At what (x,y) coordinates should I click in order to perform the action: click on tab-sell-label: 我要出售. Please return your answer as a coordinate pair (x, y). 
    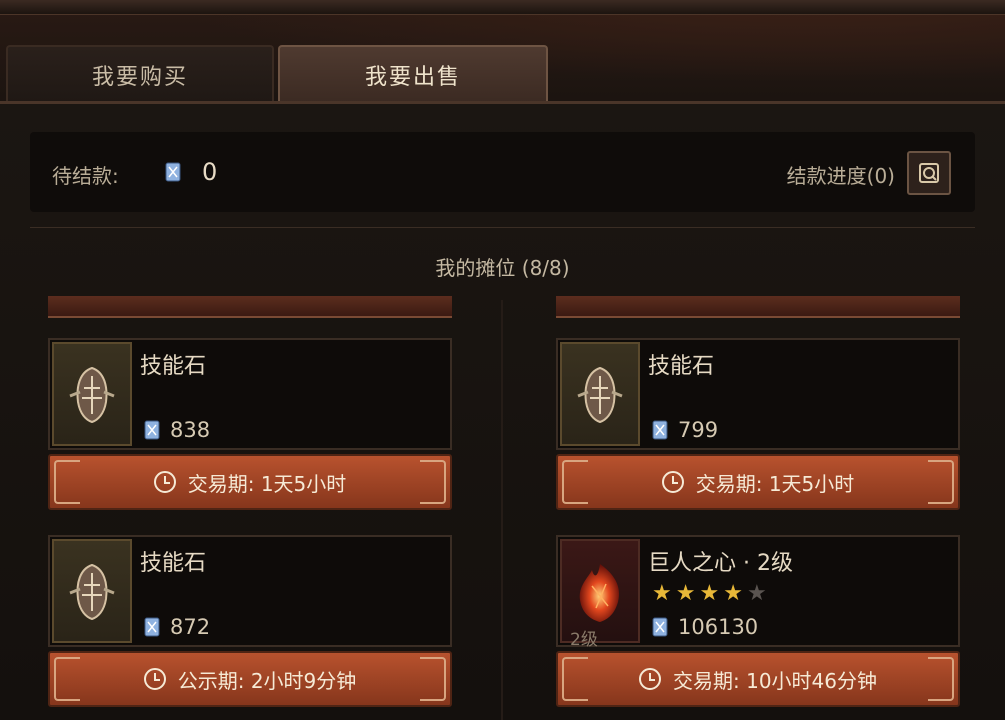
    Looking at the image, I should click on (412, 77).